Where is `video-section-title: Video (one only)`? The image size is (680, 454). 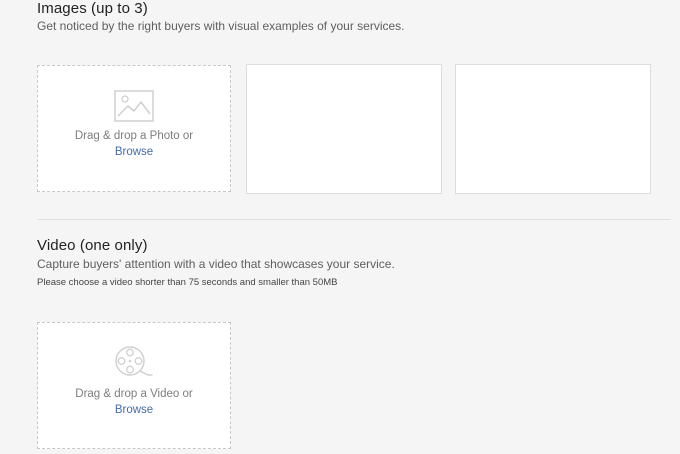
video-section-title: Video (one only) is located at coordinates (92, 245).